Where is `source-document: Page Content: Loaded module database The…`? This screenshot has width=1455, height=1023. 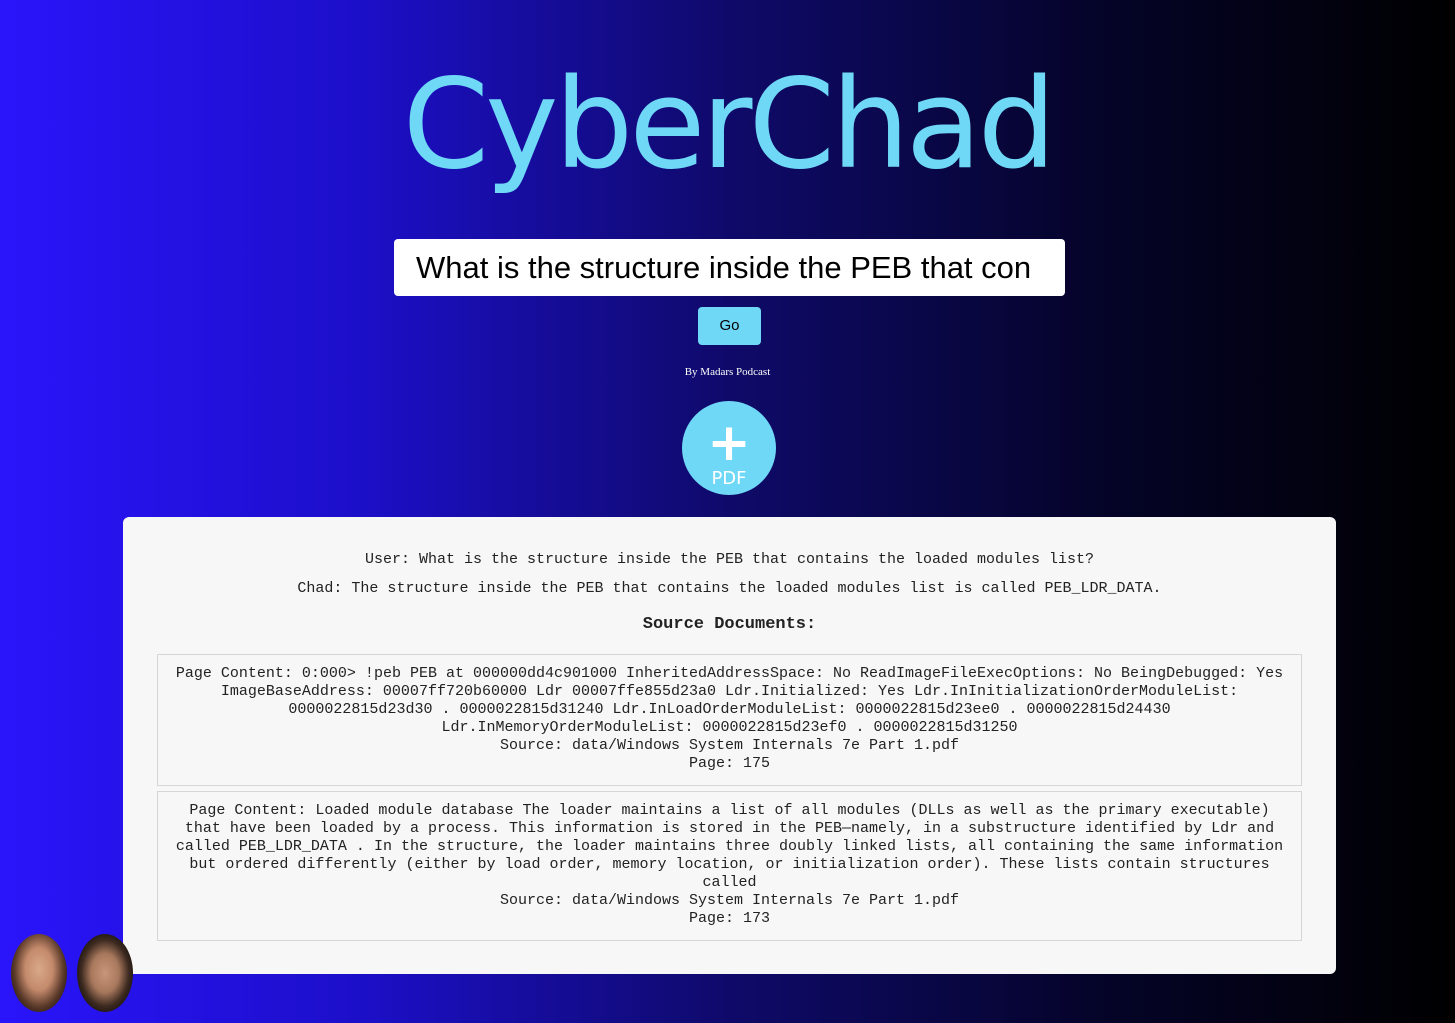 source-document: Page Content: Loaded module database The… is located at coordinates (729, 866).